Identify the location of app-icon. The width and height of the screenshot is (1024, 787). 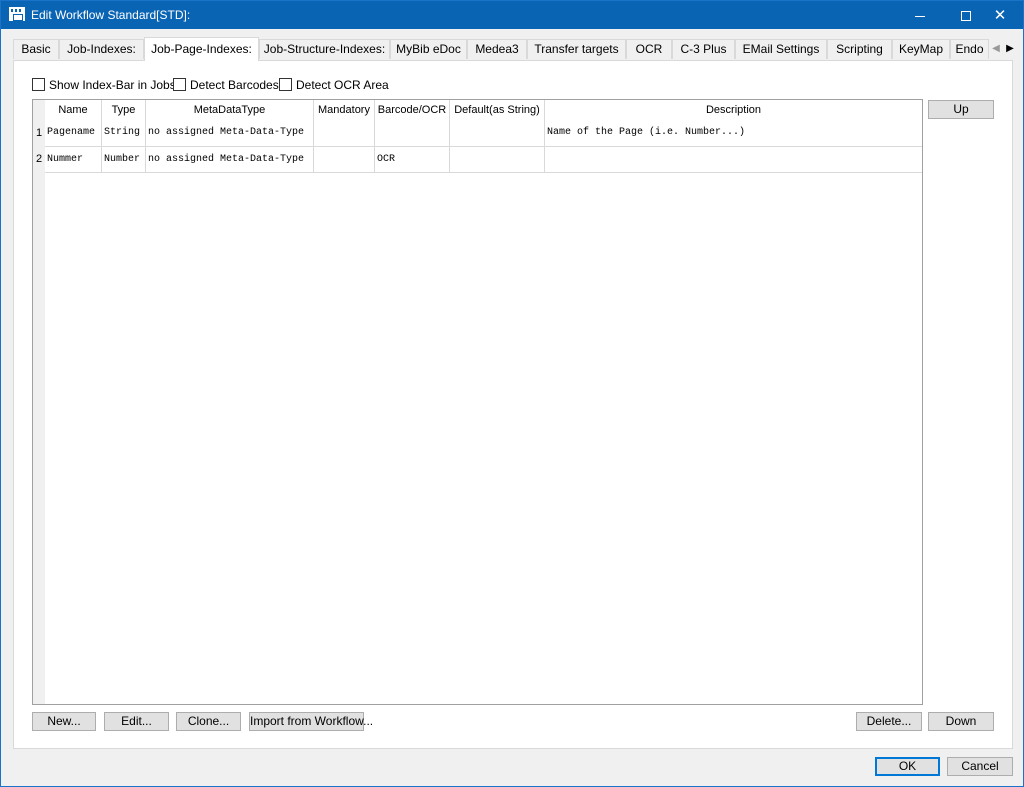
(17, 14).